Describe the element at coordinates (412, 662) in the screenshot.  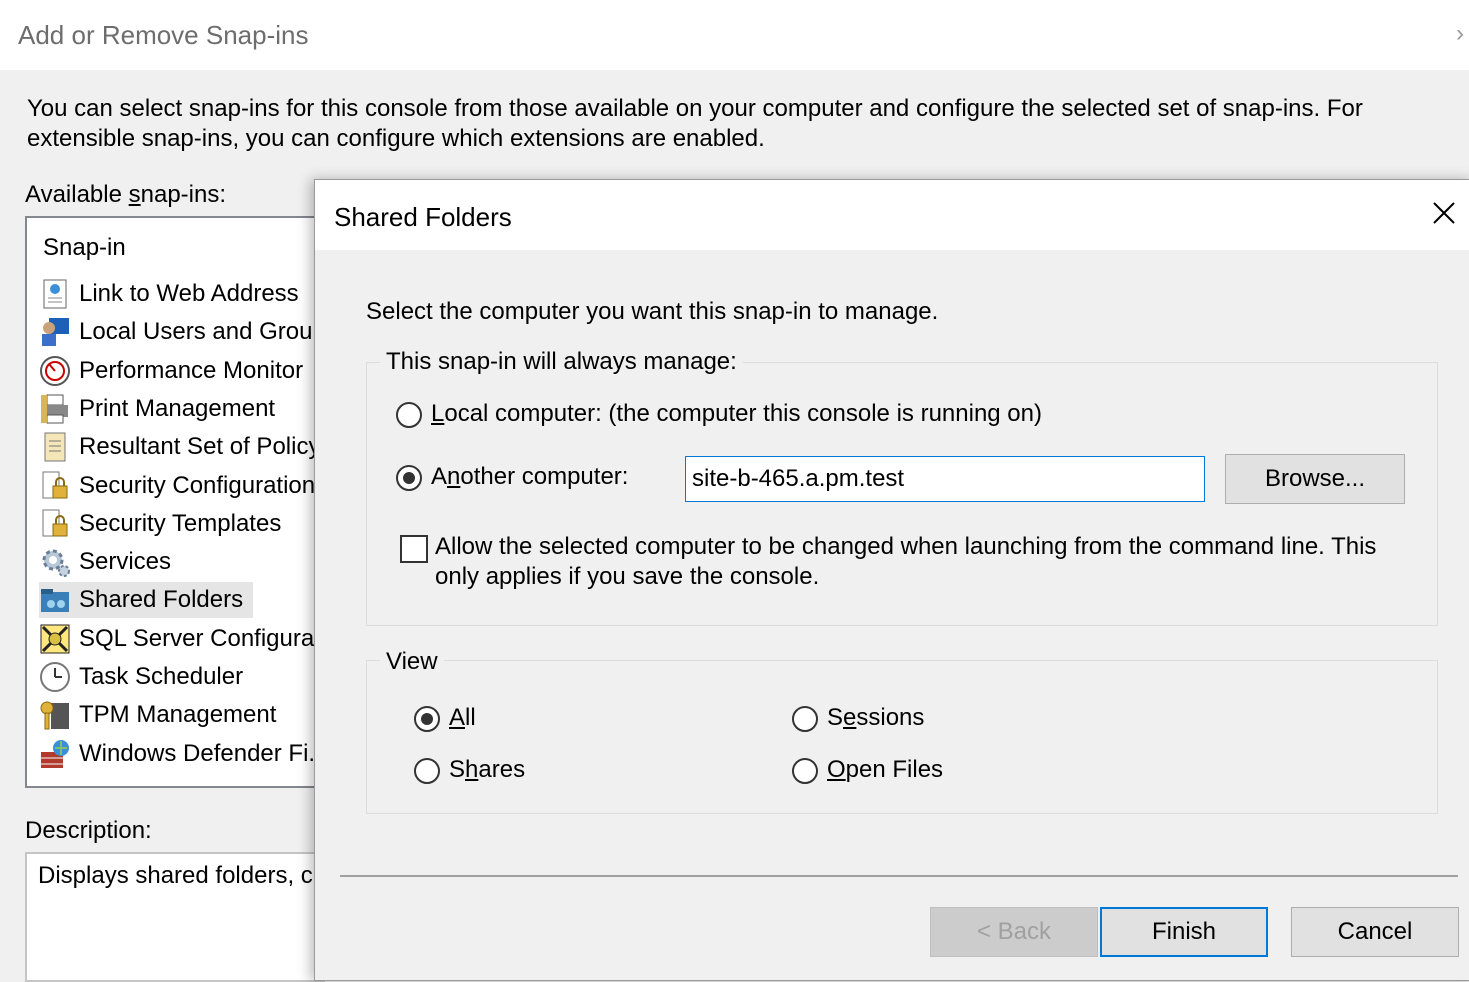
I see `view-group-label: View` at that location.